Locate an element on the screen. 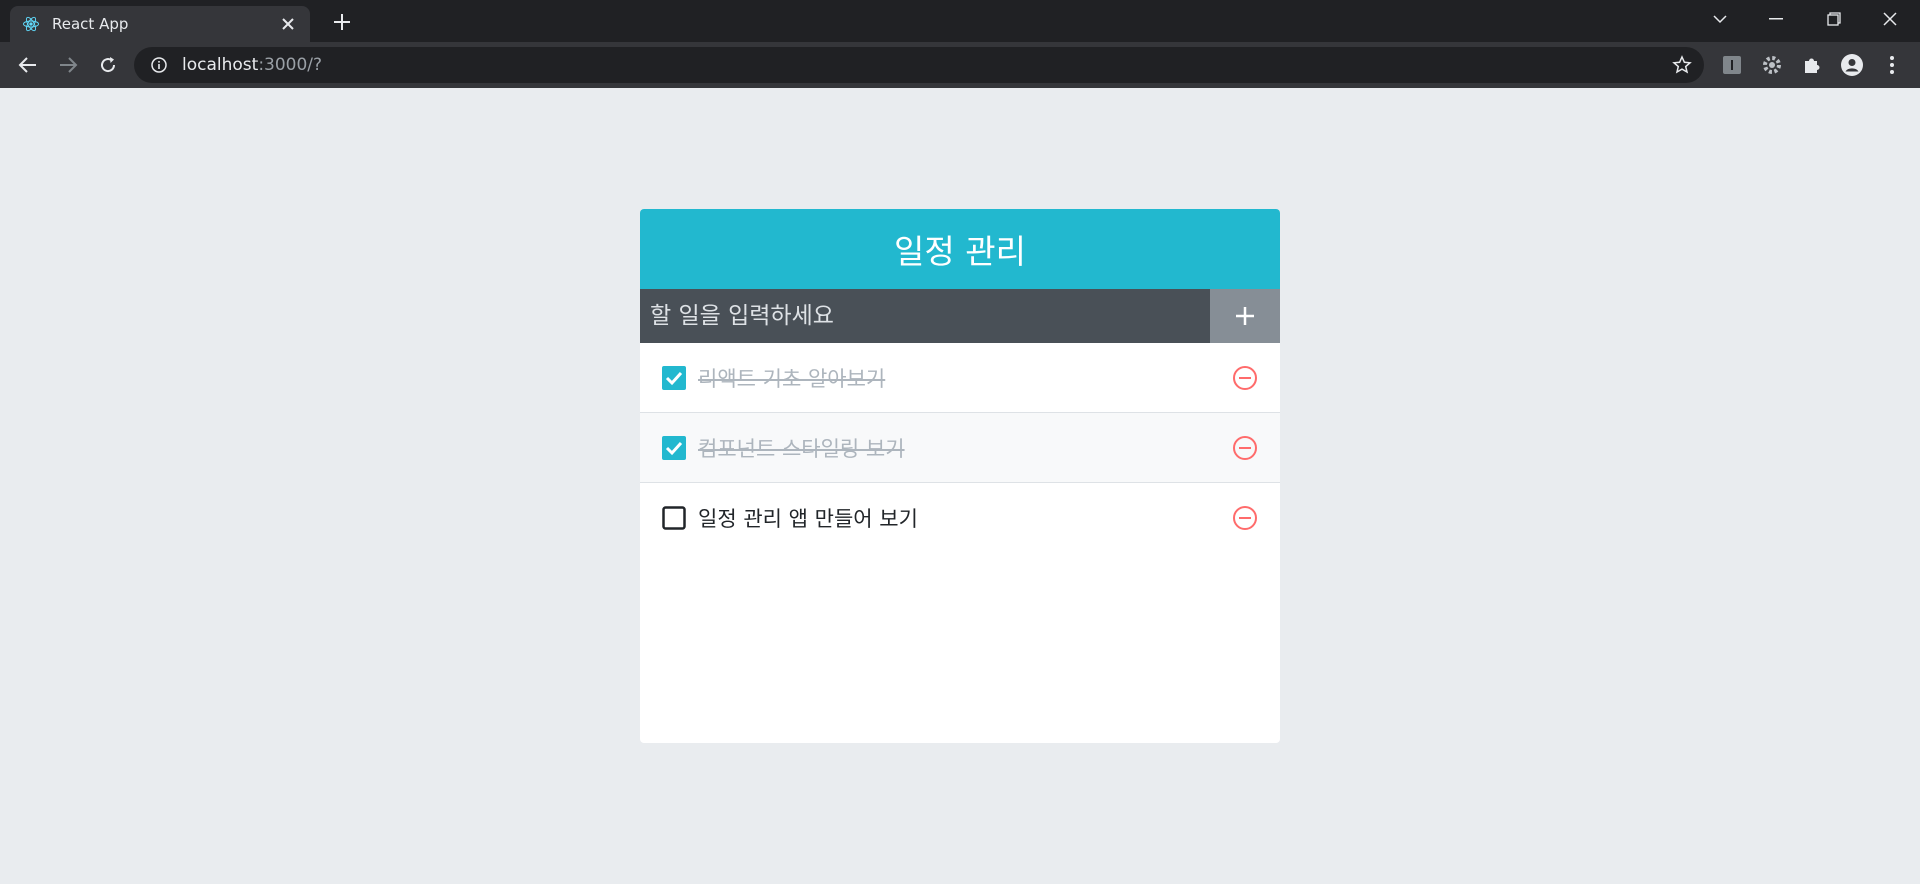 This screenshot has width=1920, height=884. todo-item: 일정 관리 앱 만들어 보기 is located at coordinates (960, 518).